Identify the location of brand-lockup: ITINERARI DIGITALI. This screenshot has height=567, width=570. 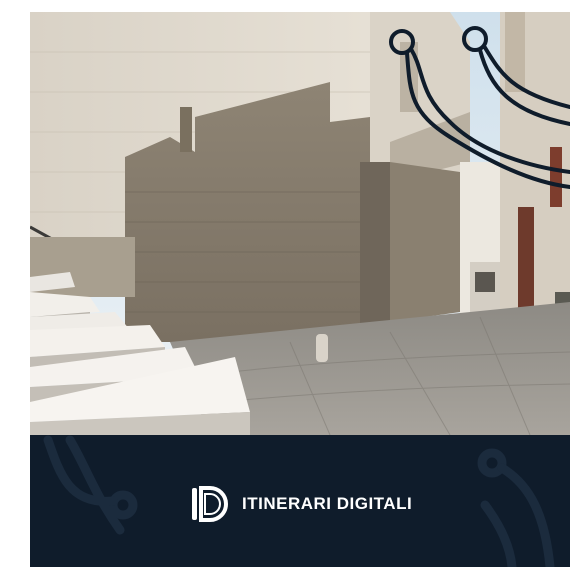
(301, 504).